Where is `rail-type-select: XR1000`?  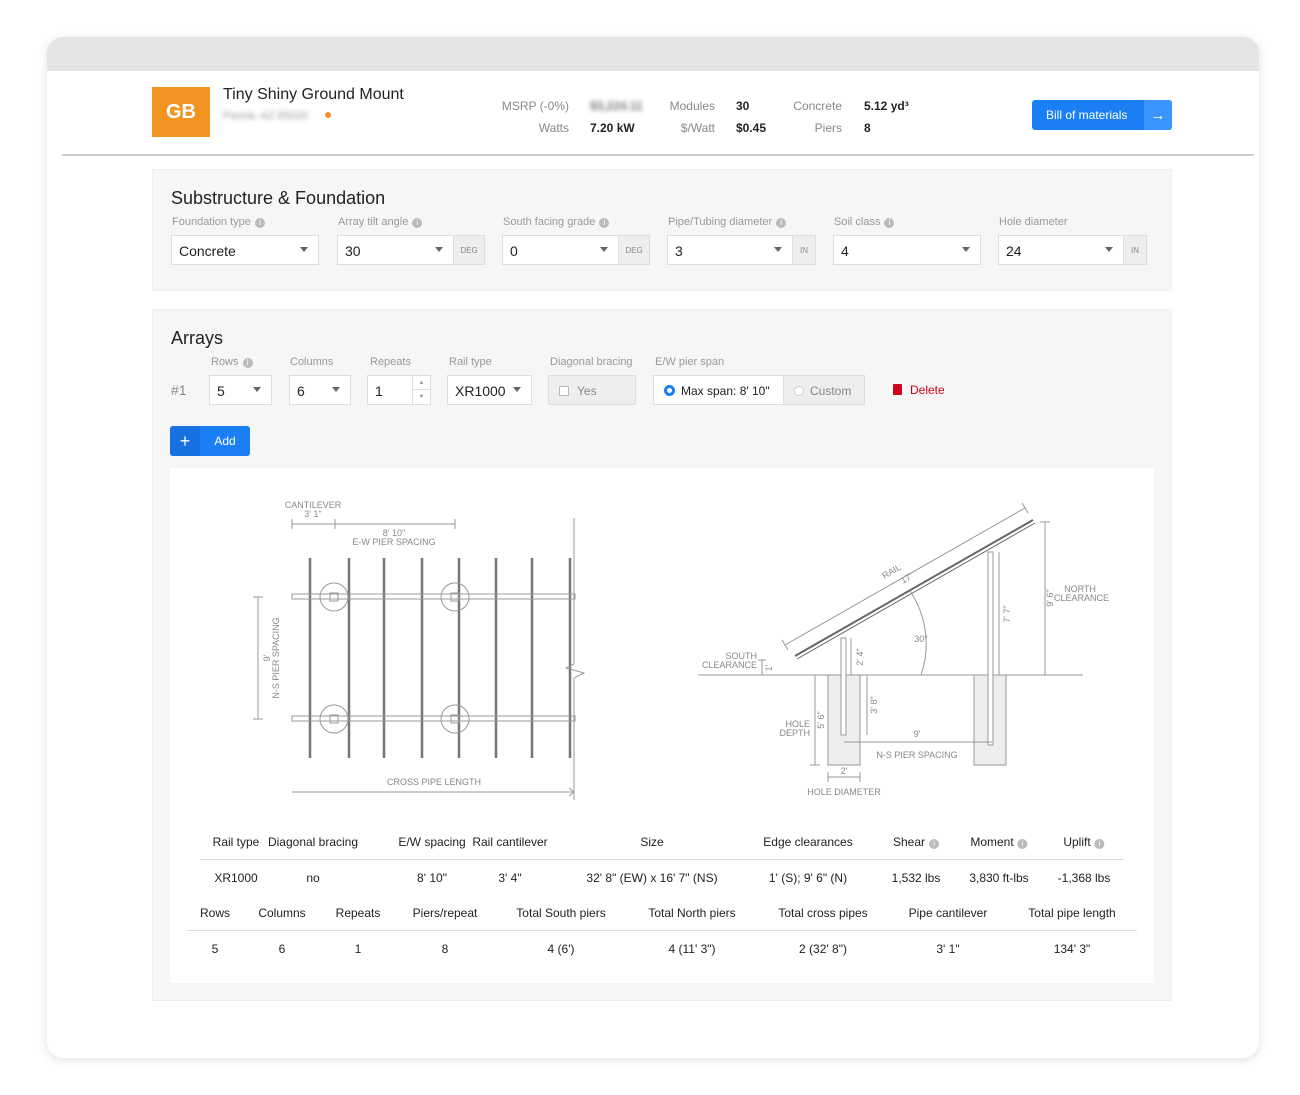 rail-type-select: XR1000 is located at coordinates (489, 390).